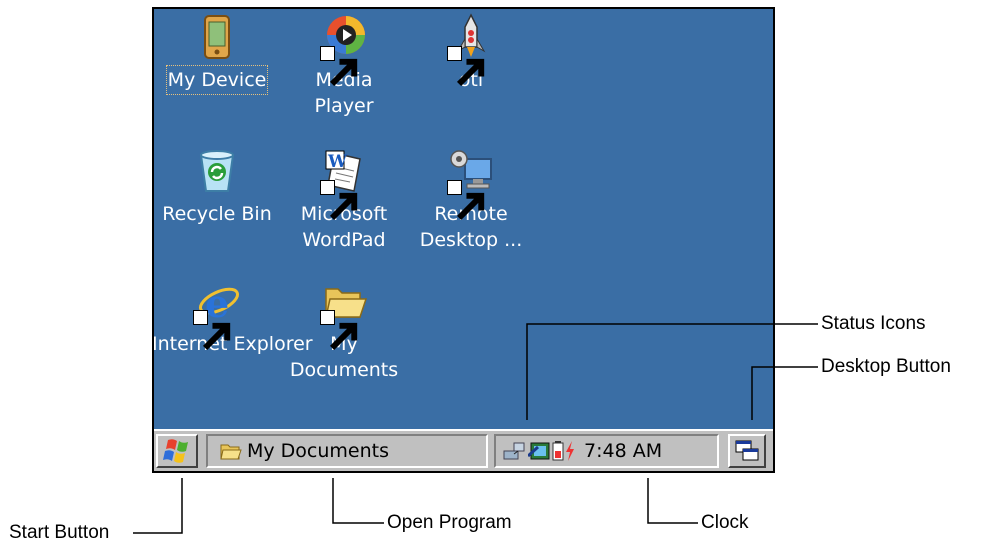 This screenshot has height=544, width=985. I want to click on clock-leader, so click(672, 501).